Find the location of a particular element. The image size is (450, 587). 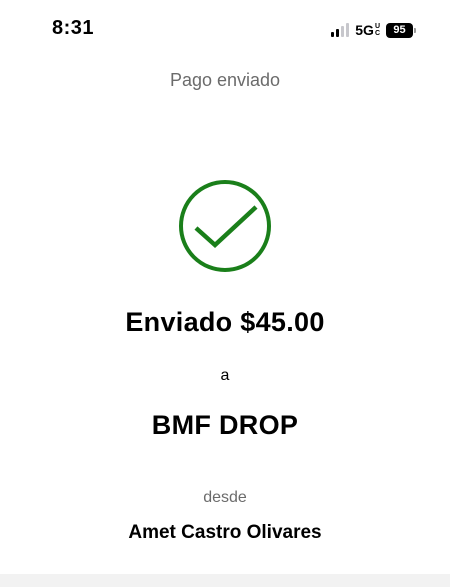

recipient-name: BMF DROP is located at coordinates (225, 425).